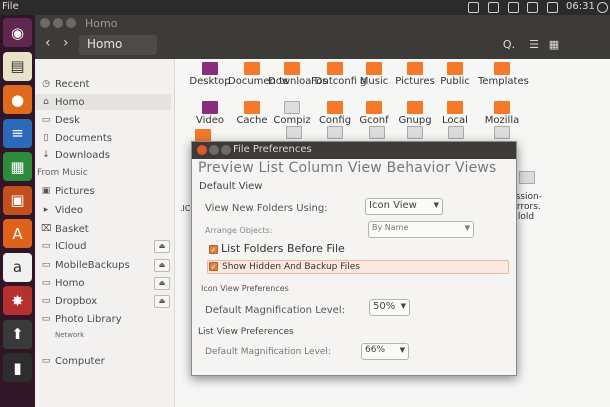  What do you see at coordinates (421, 229) in the screenshot?
I see `arrange-objects-select: By Name ▼` at bounding box center [421, 229].